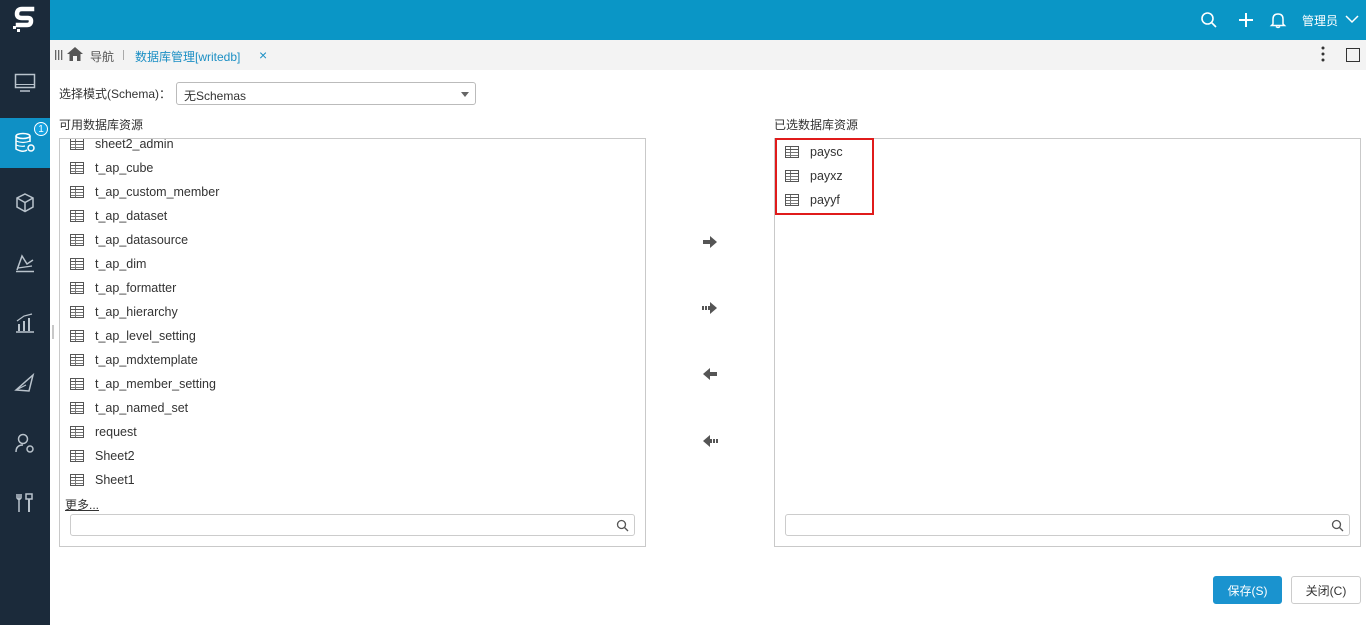  I want to click on move-all-left-button, so click(710, 441).